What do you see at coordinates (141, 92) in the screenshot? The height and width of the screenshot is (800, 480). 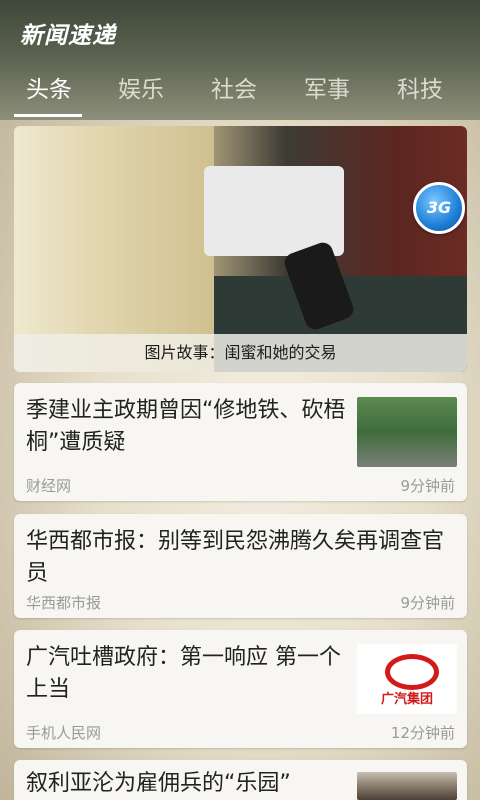 I see `tab-entertainment: 娱乐` at bounding box center [141, 92].